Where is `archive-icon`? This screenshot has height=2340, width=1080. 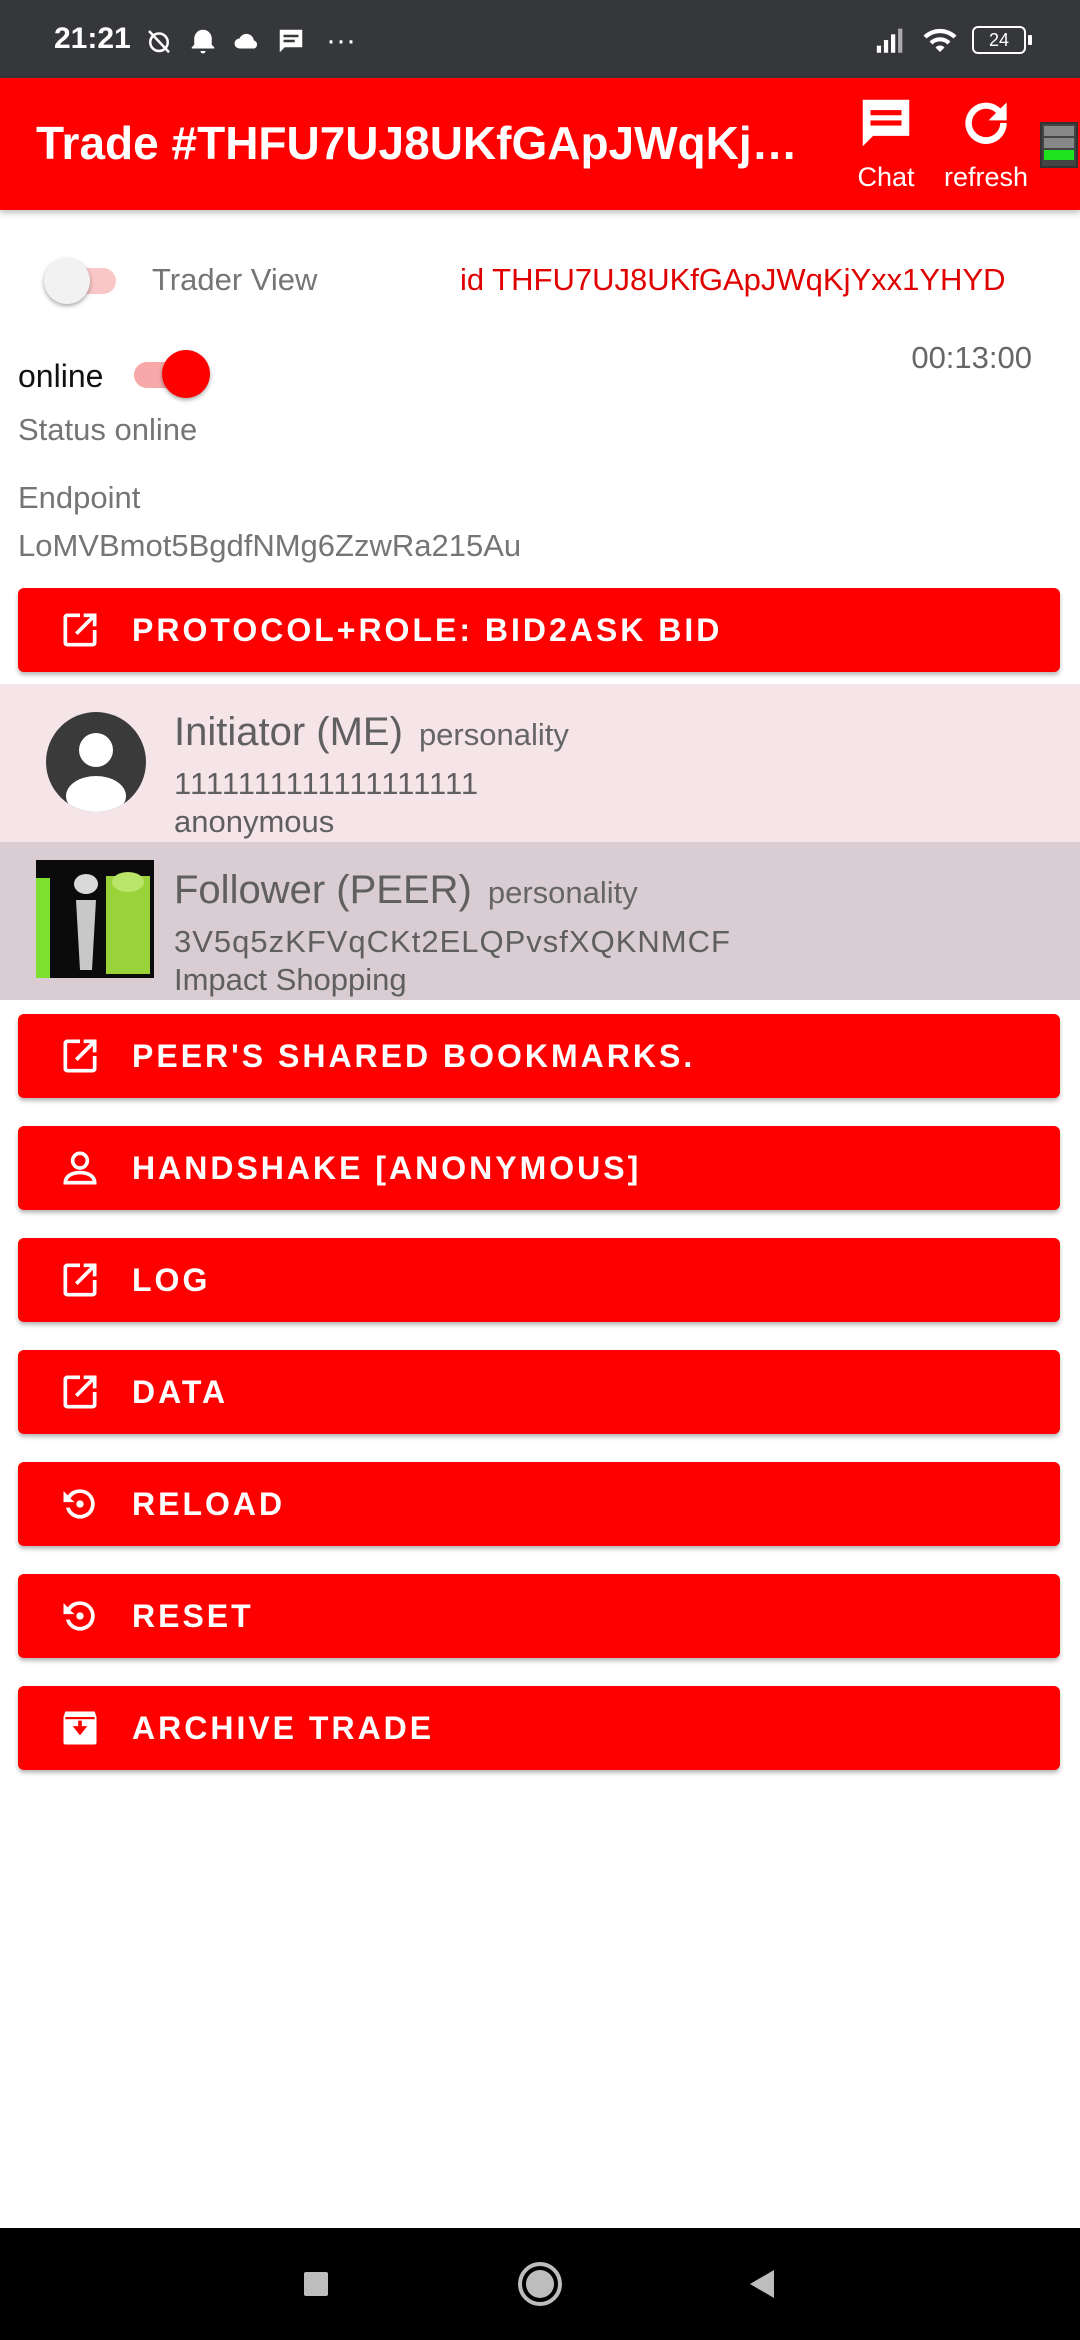
archive-icon is located at coordinates (80, 1728).